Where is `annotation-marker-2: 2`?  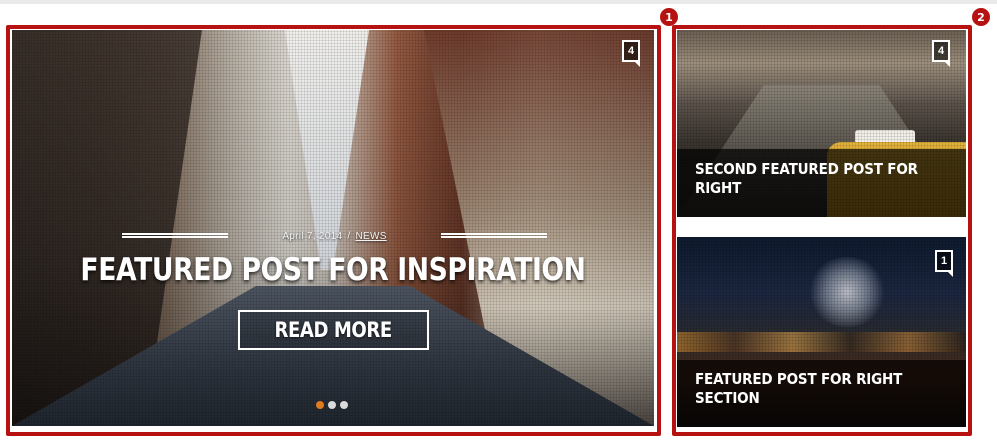 annotation-marker-2: 2 is located at coordinates (981, 17).